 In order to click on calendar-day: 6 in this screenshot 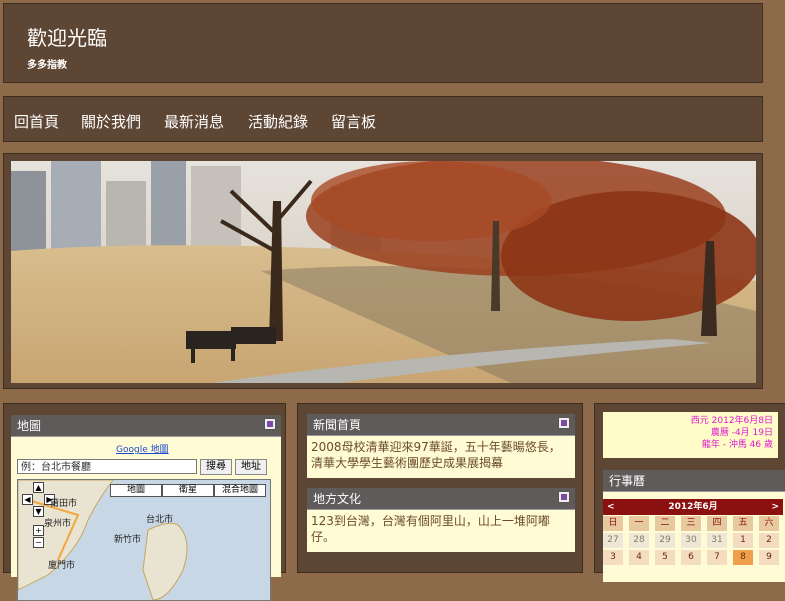, I will do `click(691, 557)`.